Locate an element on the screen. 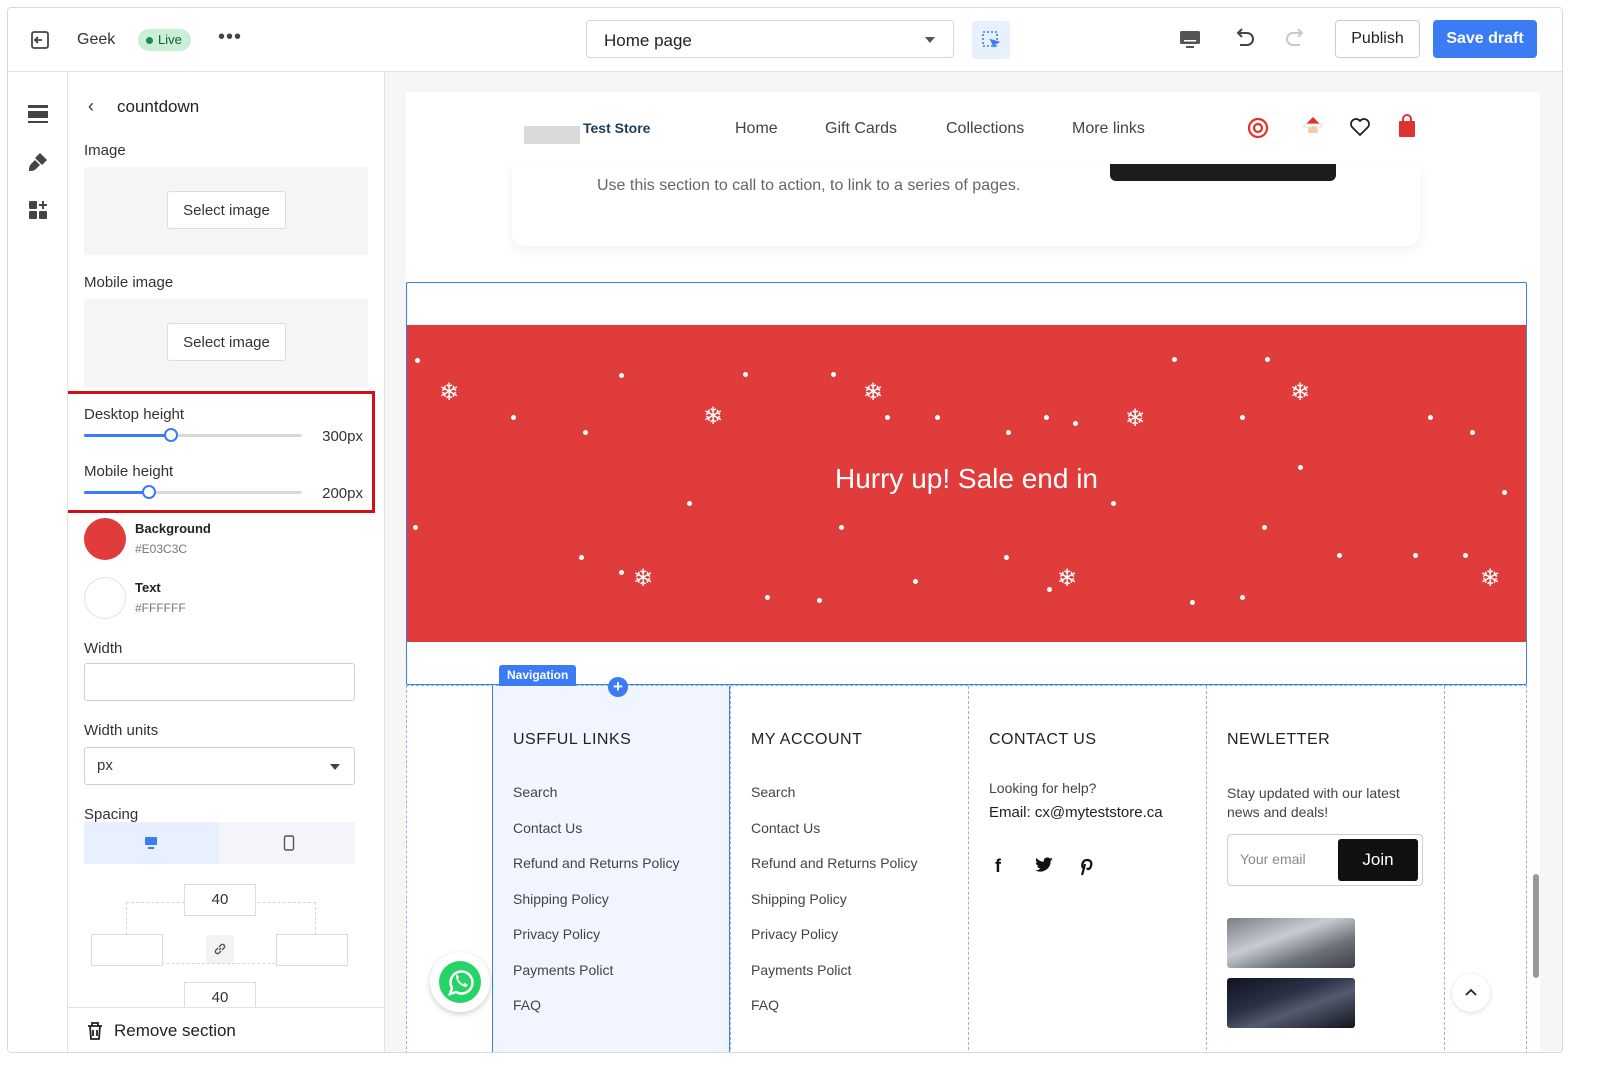 This screenshot has height=1079, width=1600. apps-icon is located at coordinates (38, 210).